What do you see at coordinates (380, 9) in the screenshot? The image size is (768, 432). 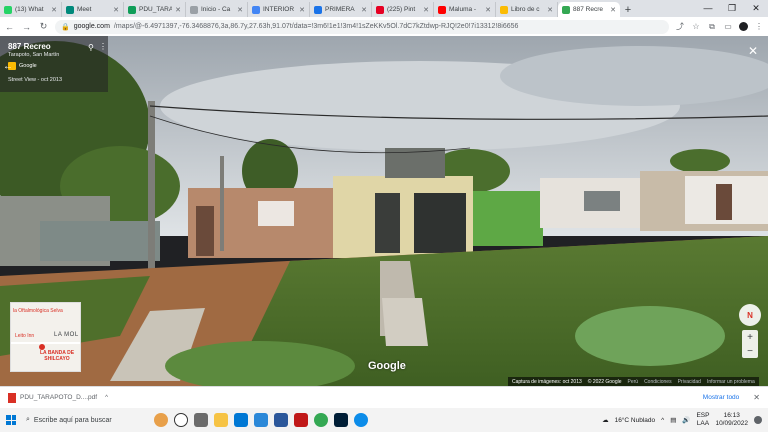 I see `pinterest-icon` at bounding box center [380, 9].